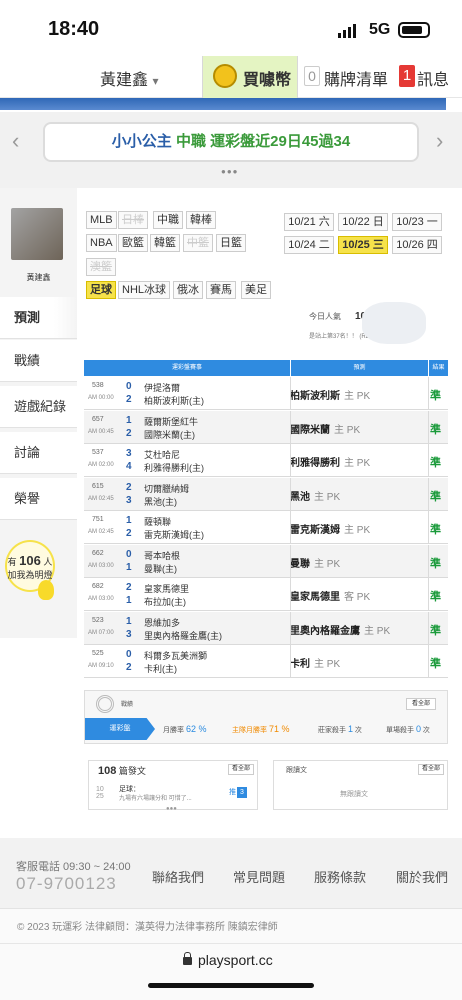 This screenshot has height=1000, width=462. Describe the element at coordinates (431, 769) in the screenshot. I see `following-more-button: 看全部` at that location.